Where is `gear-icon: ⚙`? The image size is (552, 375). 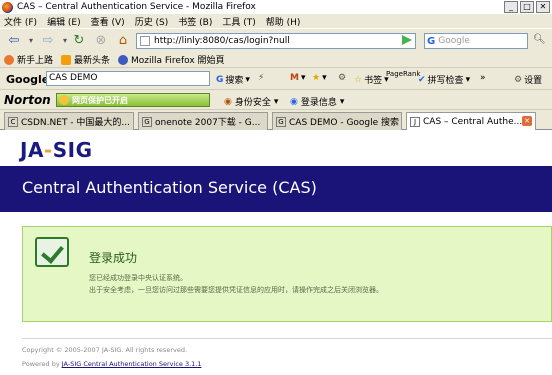
gear-icon: ⚙ is located at coordinates (342, 78).